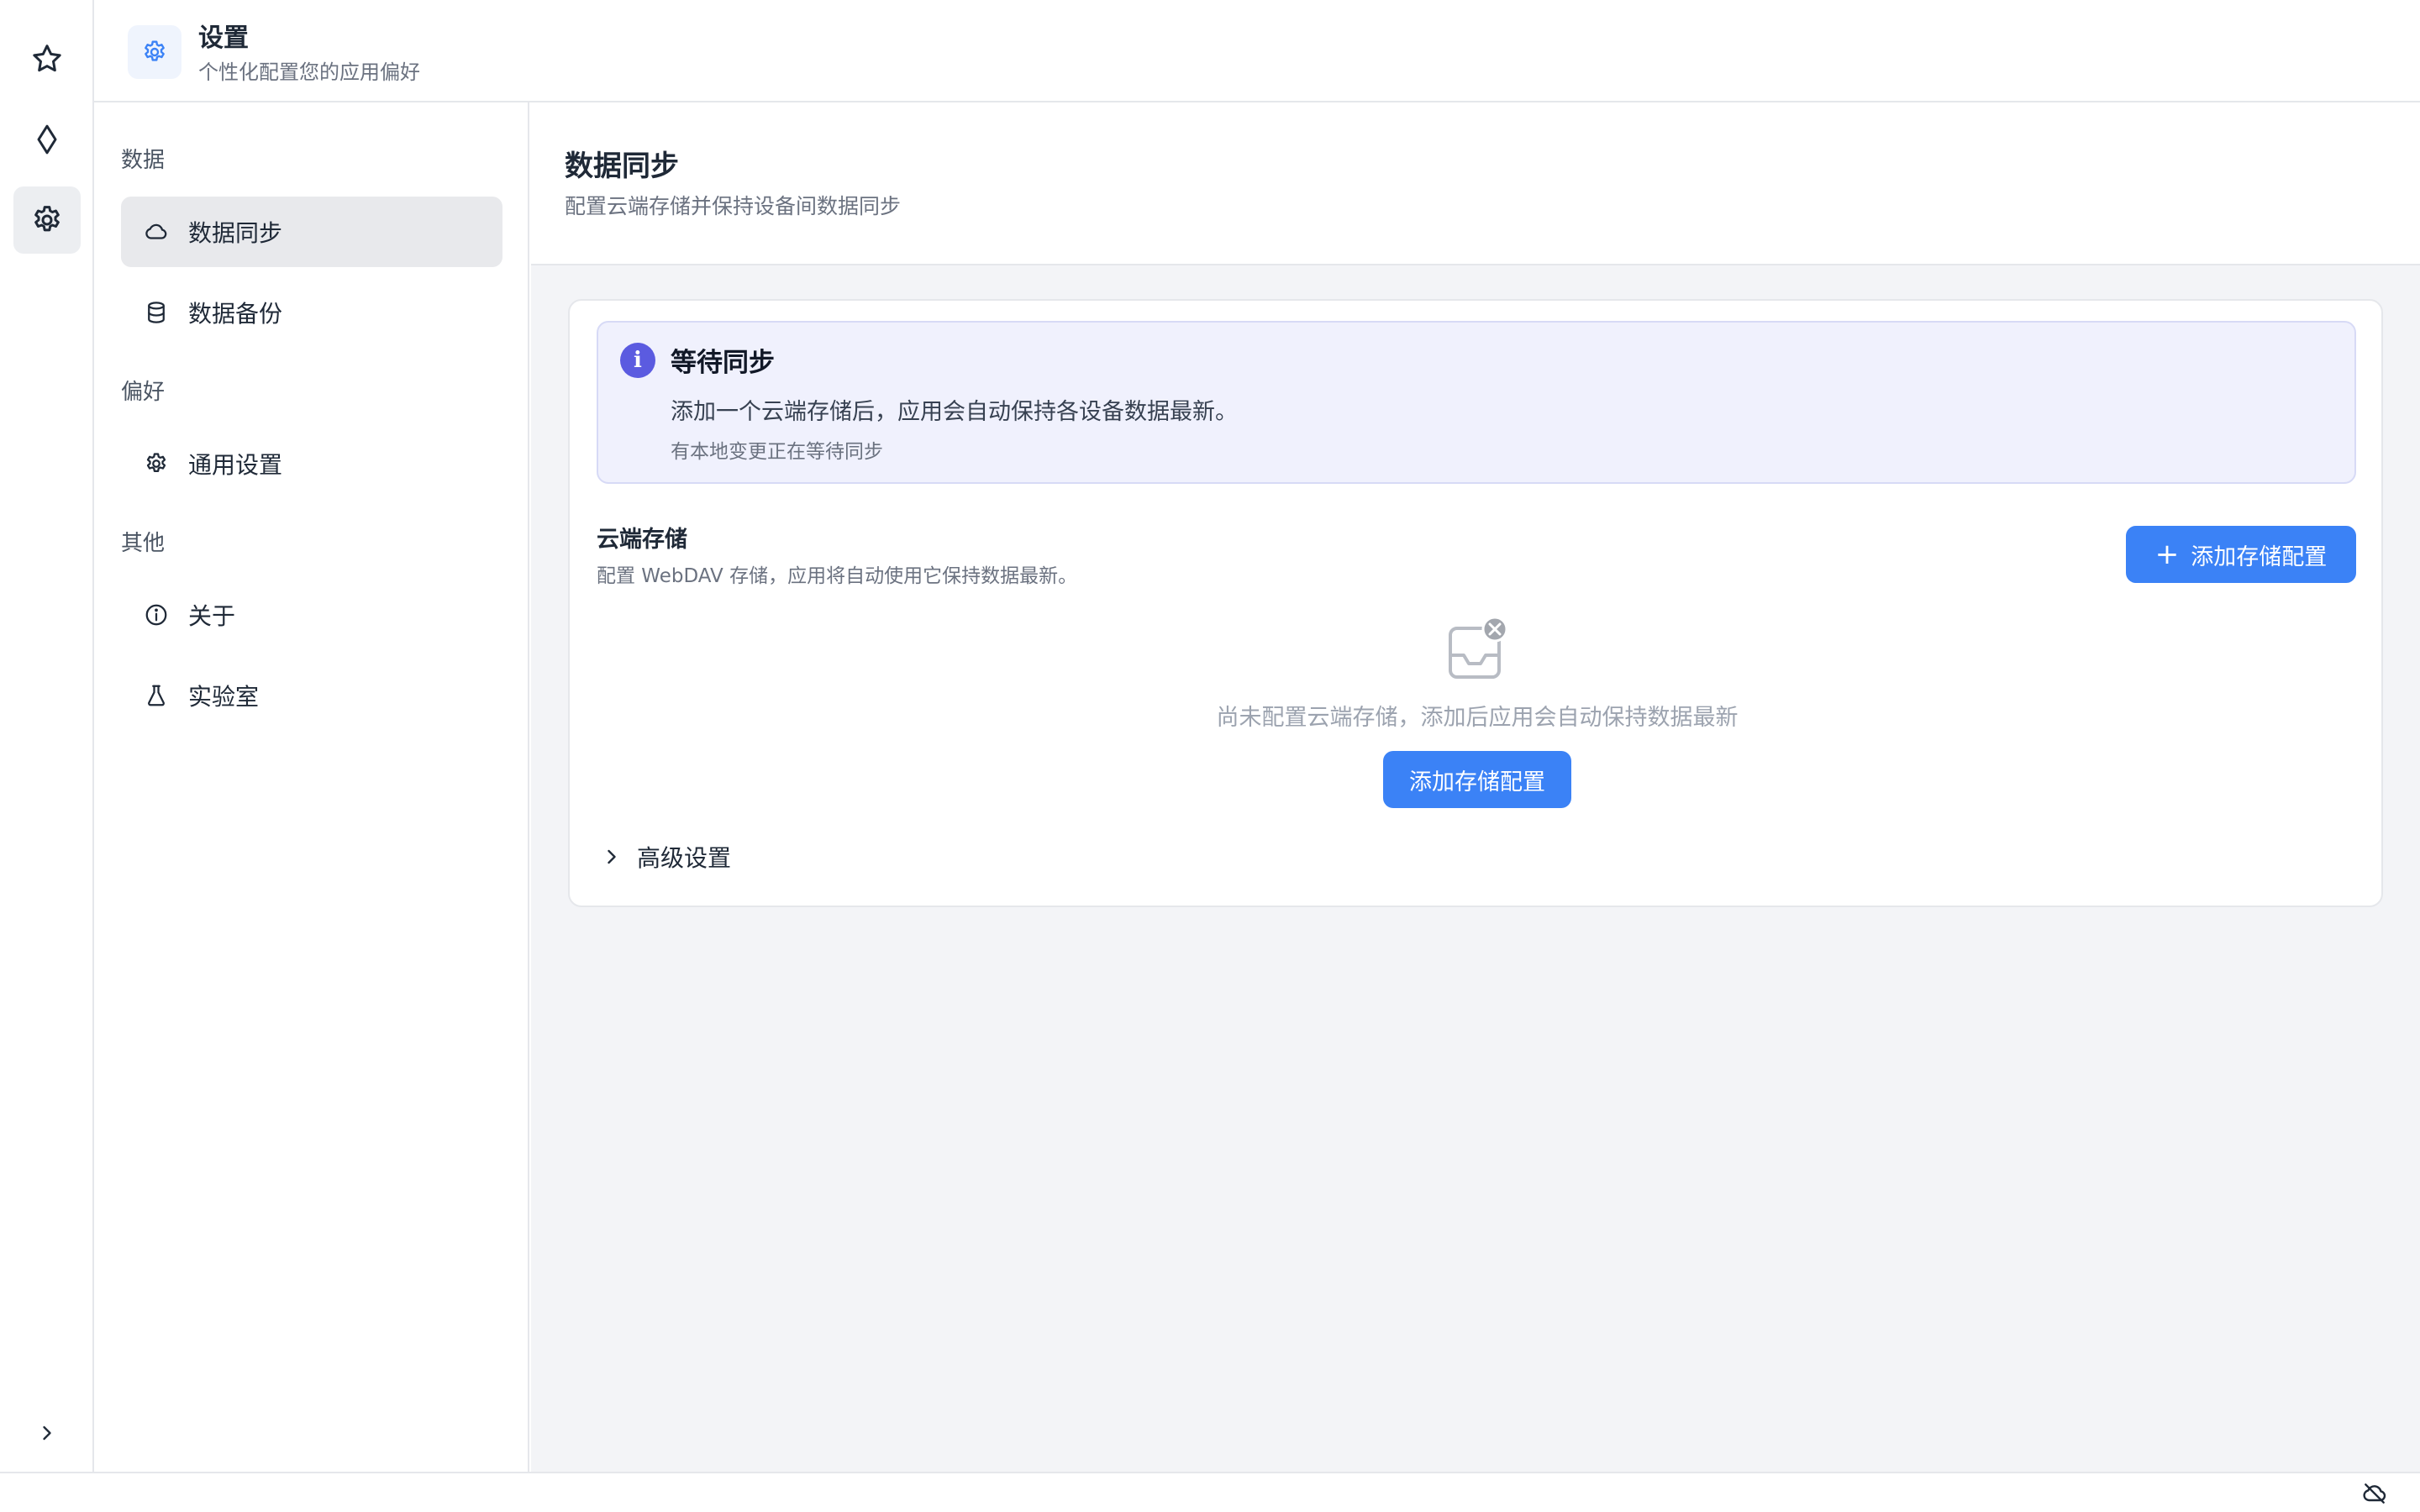 This screenshot has height=1512, width=2420. I want to click on nav-item-general-settings: 通用设置, so click(311, 463).